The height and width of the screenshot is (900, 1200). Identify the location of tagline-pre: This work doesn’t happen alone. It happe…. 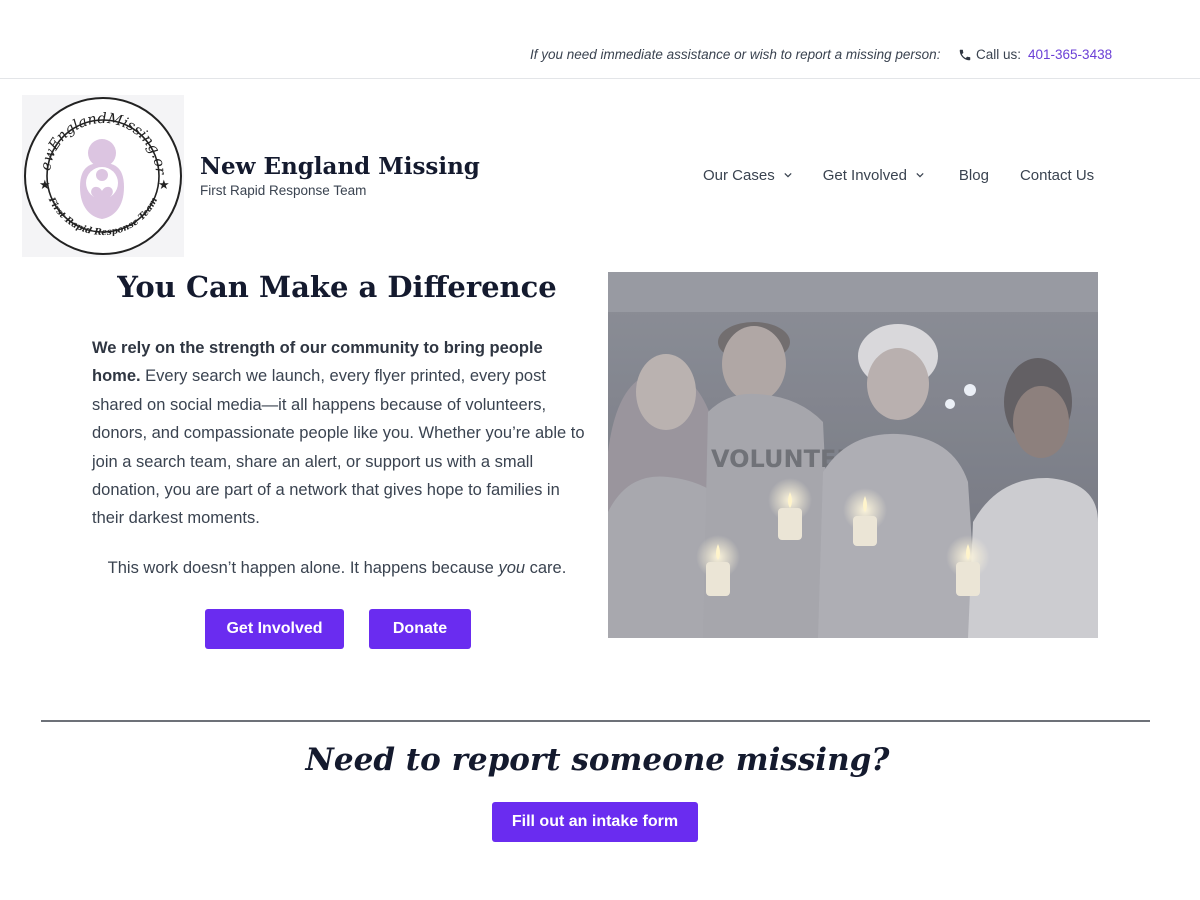
(303, 568).